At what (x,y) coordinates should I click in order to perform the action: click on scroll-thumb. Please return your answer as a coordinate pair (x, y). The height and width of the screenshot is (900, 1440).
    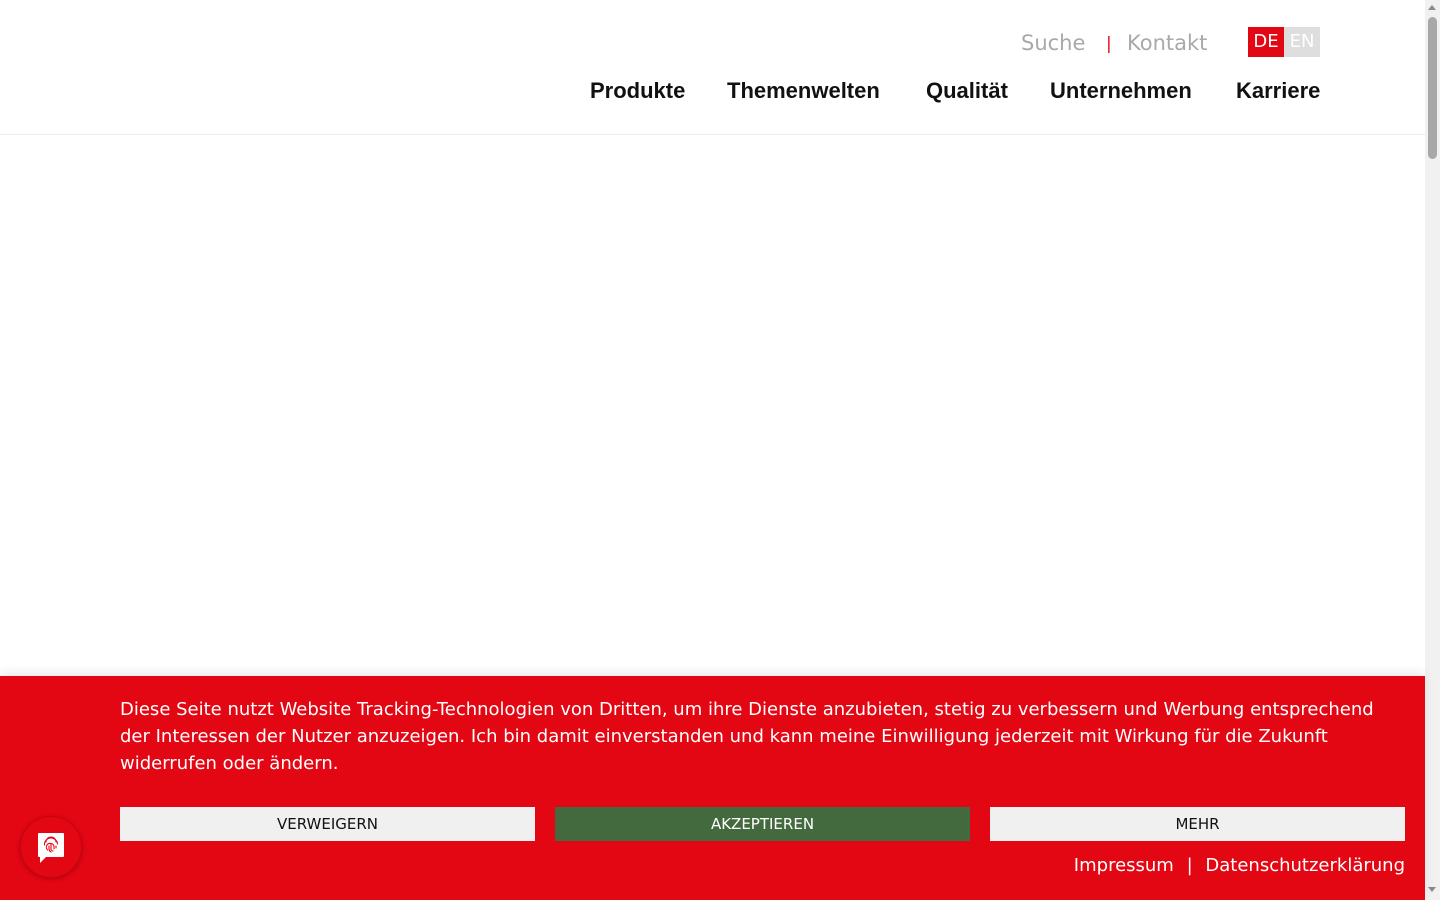
    Looking at the image, I should click on (1432, 88).